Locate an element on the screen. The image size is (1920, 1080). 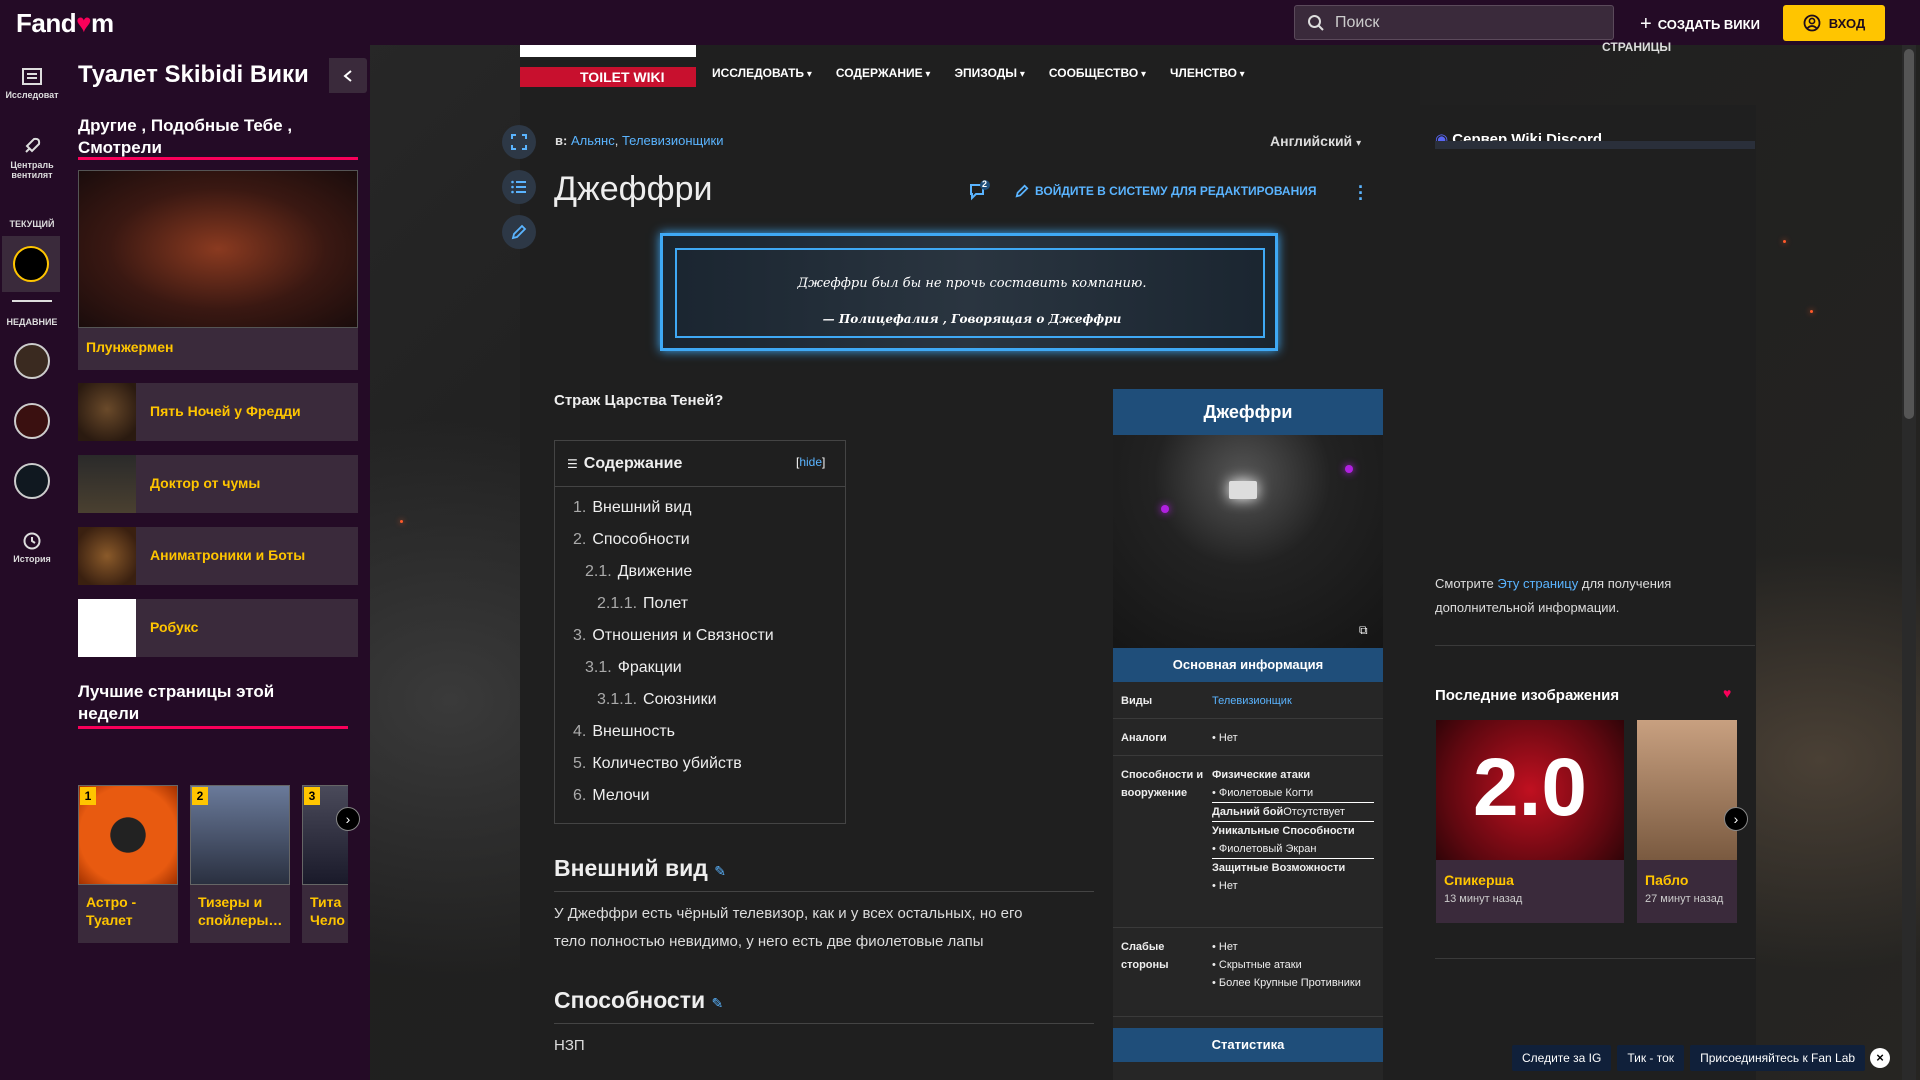
fanlab-link: Присоединяйтесь к Fan Lab is located at coordinates (1778, 1058).